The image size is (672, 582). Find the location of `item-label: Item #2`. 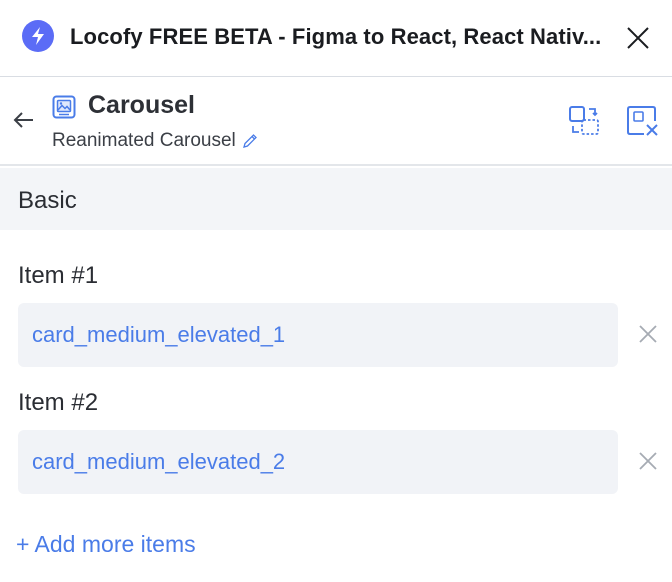

item-label: Item #2 is located at coordinates (58, 402).